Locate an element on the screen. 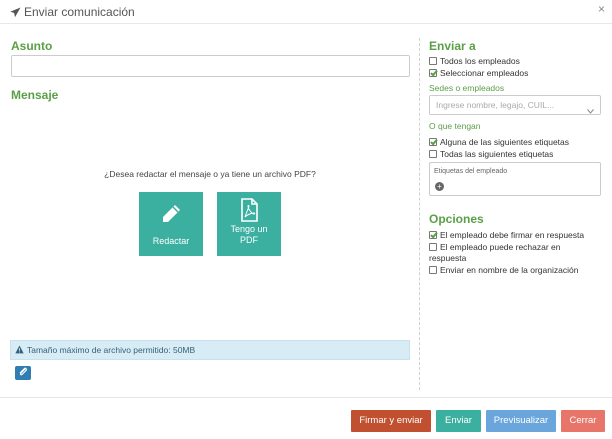 The image size is (612, 439). paper-plane-icon is located at coordinates (15, 12).